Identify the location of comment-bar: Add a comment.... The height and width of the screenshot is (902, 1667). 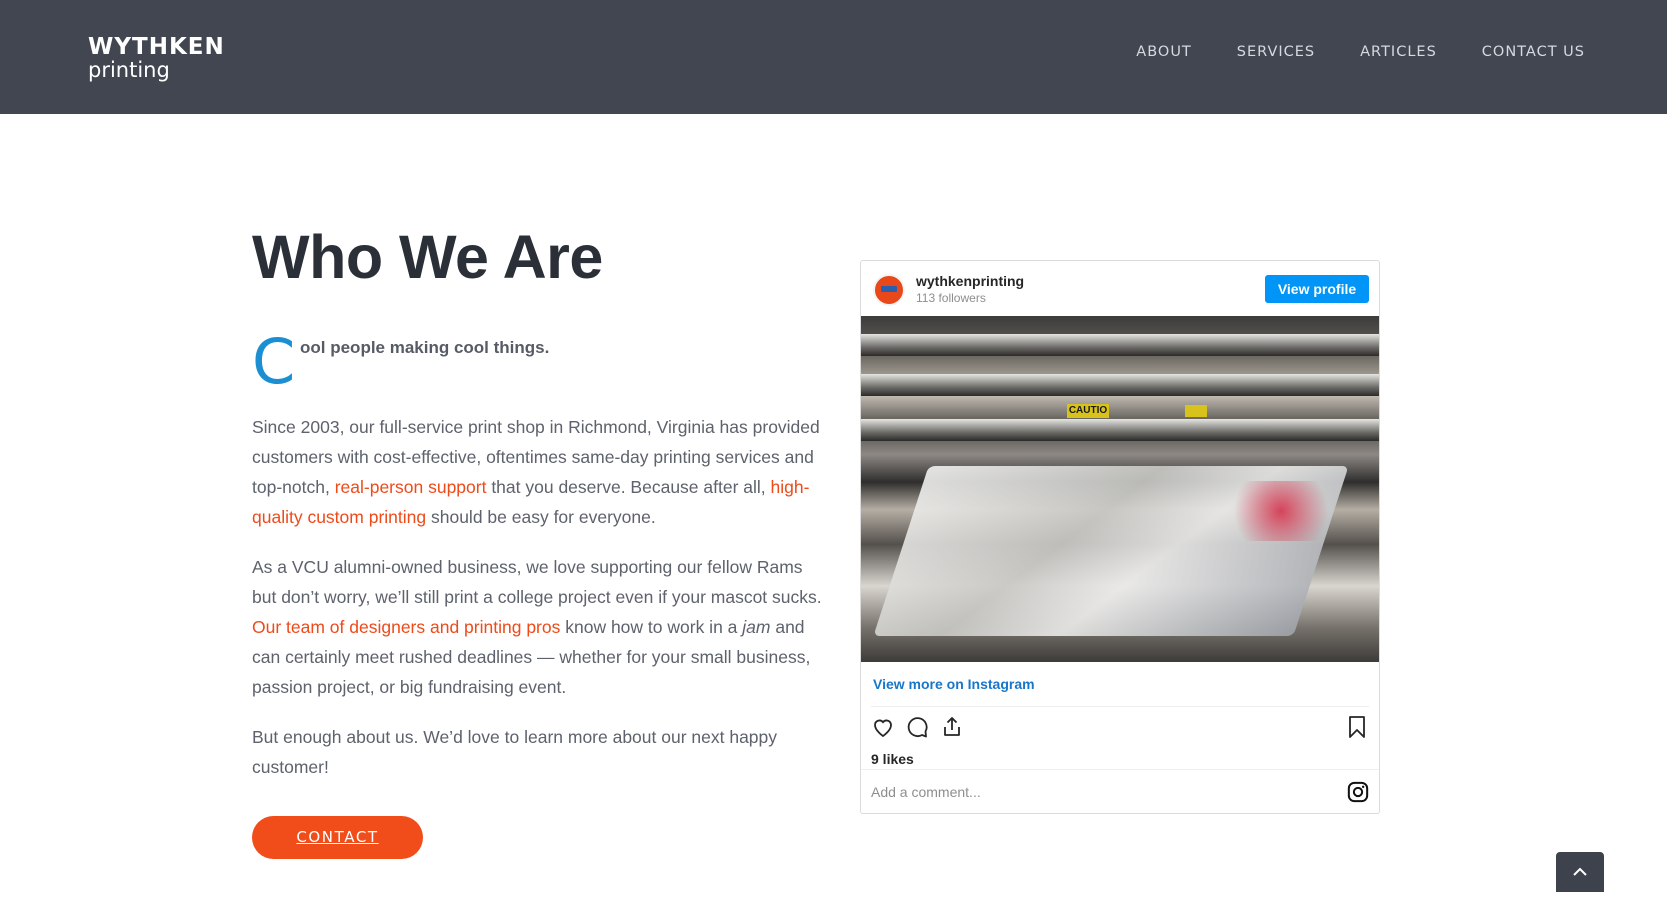
(1120, 791).